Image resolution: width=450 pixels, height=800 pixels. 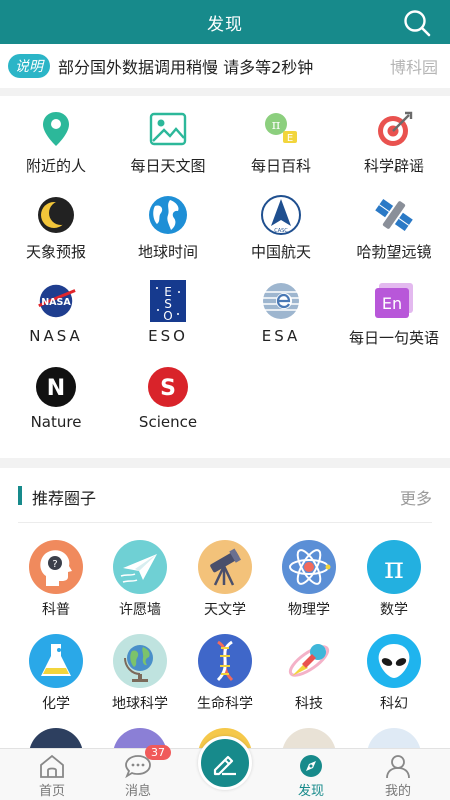 I want to click on head-question-icon: ?, so click(x=56, y=567).